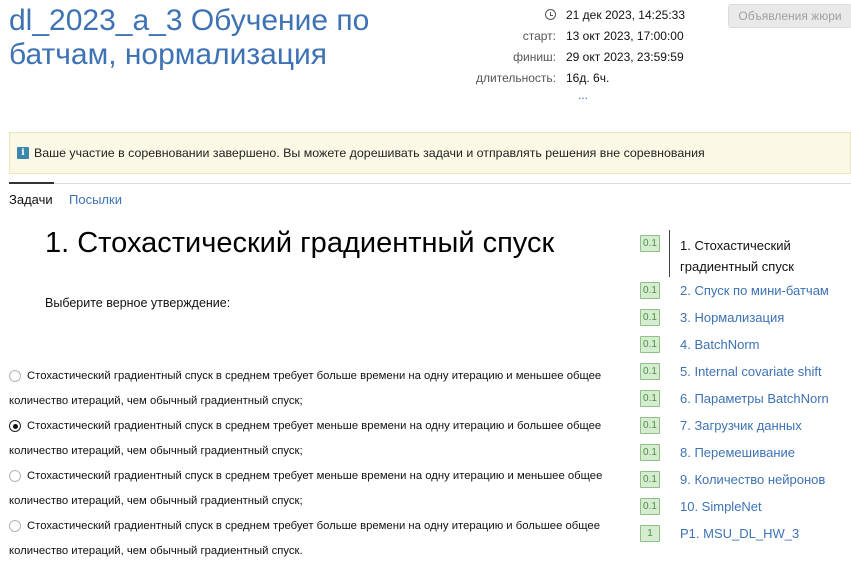  I want to click on sidebar-item-problem-5: 0.1 5. Internal covariate shift, so click(745, 371).